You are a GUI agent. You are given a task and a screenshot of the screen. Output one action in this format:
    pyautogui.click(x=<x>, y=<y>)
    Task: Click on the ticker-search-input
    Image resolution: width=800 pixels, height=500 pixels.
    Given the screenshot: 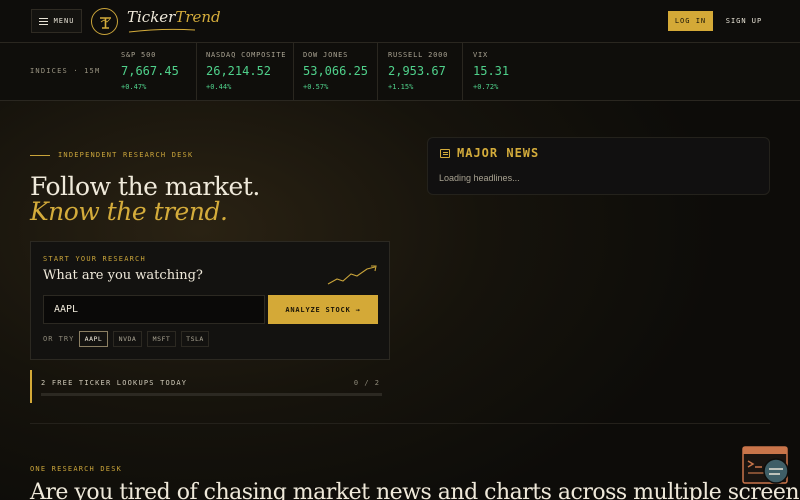 What is the action you would take?
    pyautogui.click(x=154, y=309)
    